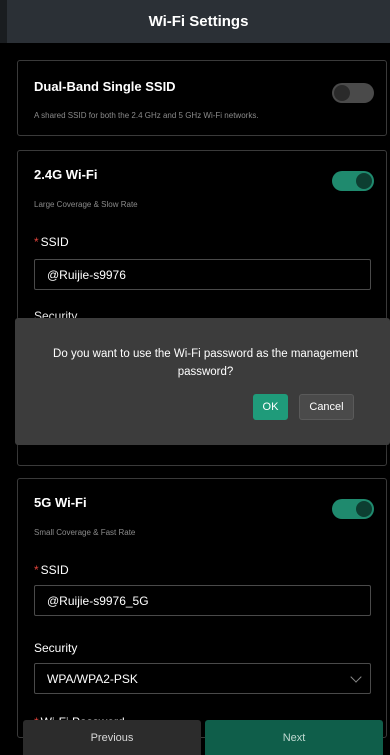 The image size is (390, 755). Describe the element at coordinates (92, 678) in the screenshot. I see `wifi5-security-value: WPA/WPA2-PSK` at that location.